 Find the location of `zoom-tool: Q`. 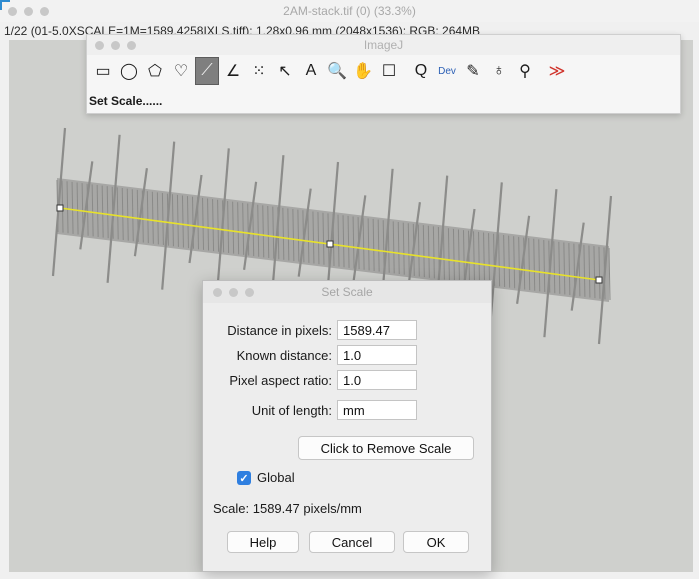

zoom-tool: Q is located at coordinates (421, 71).